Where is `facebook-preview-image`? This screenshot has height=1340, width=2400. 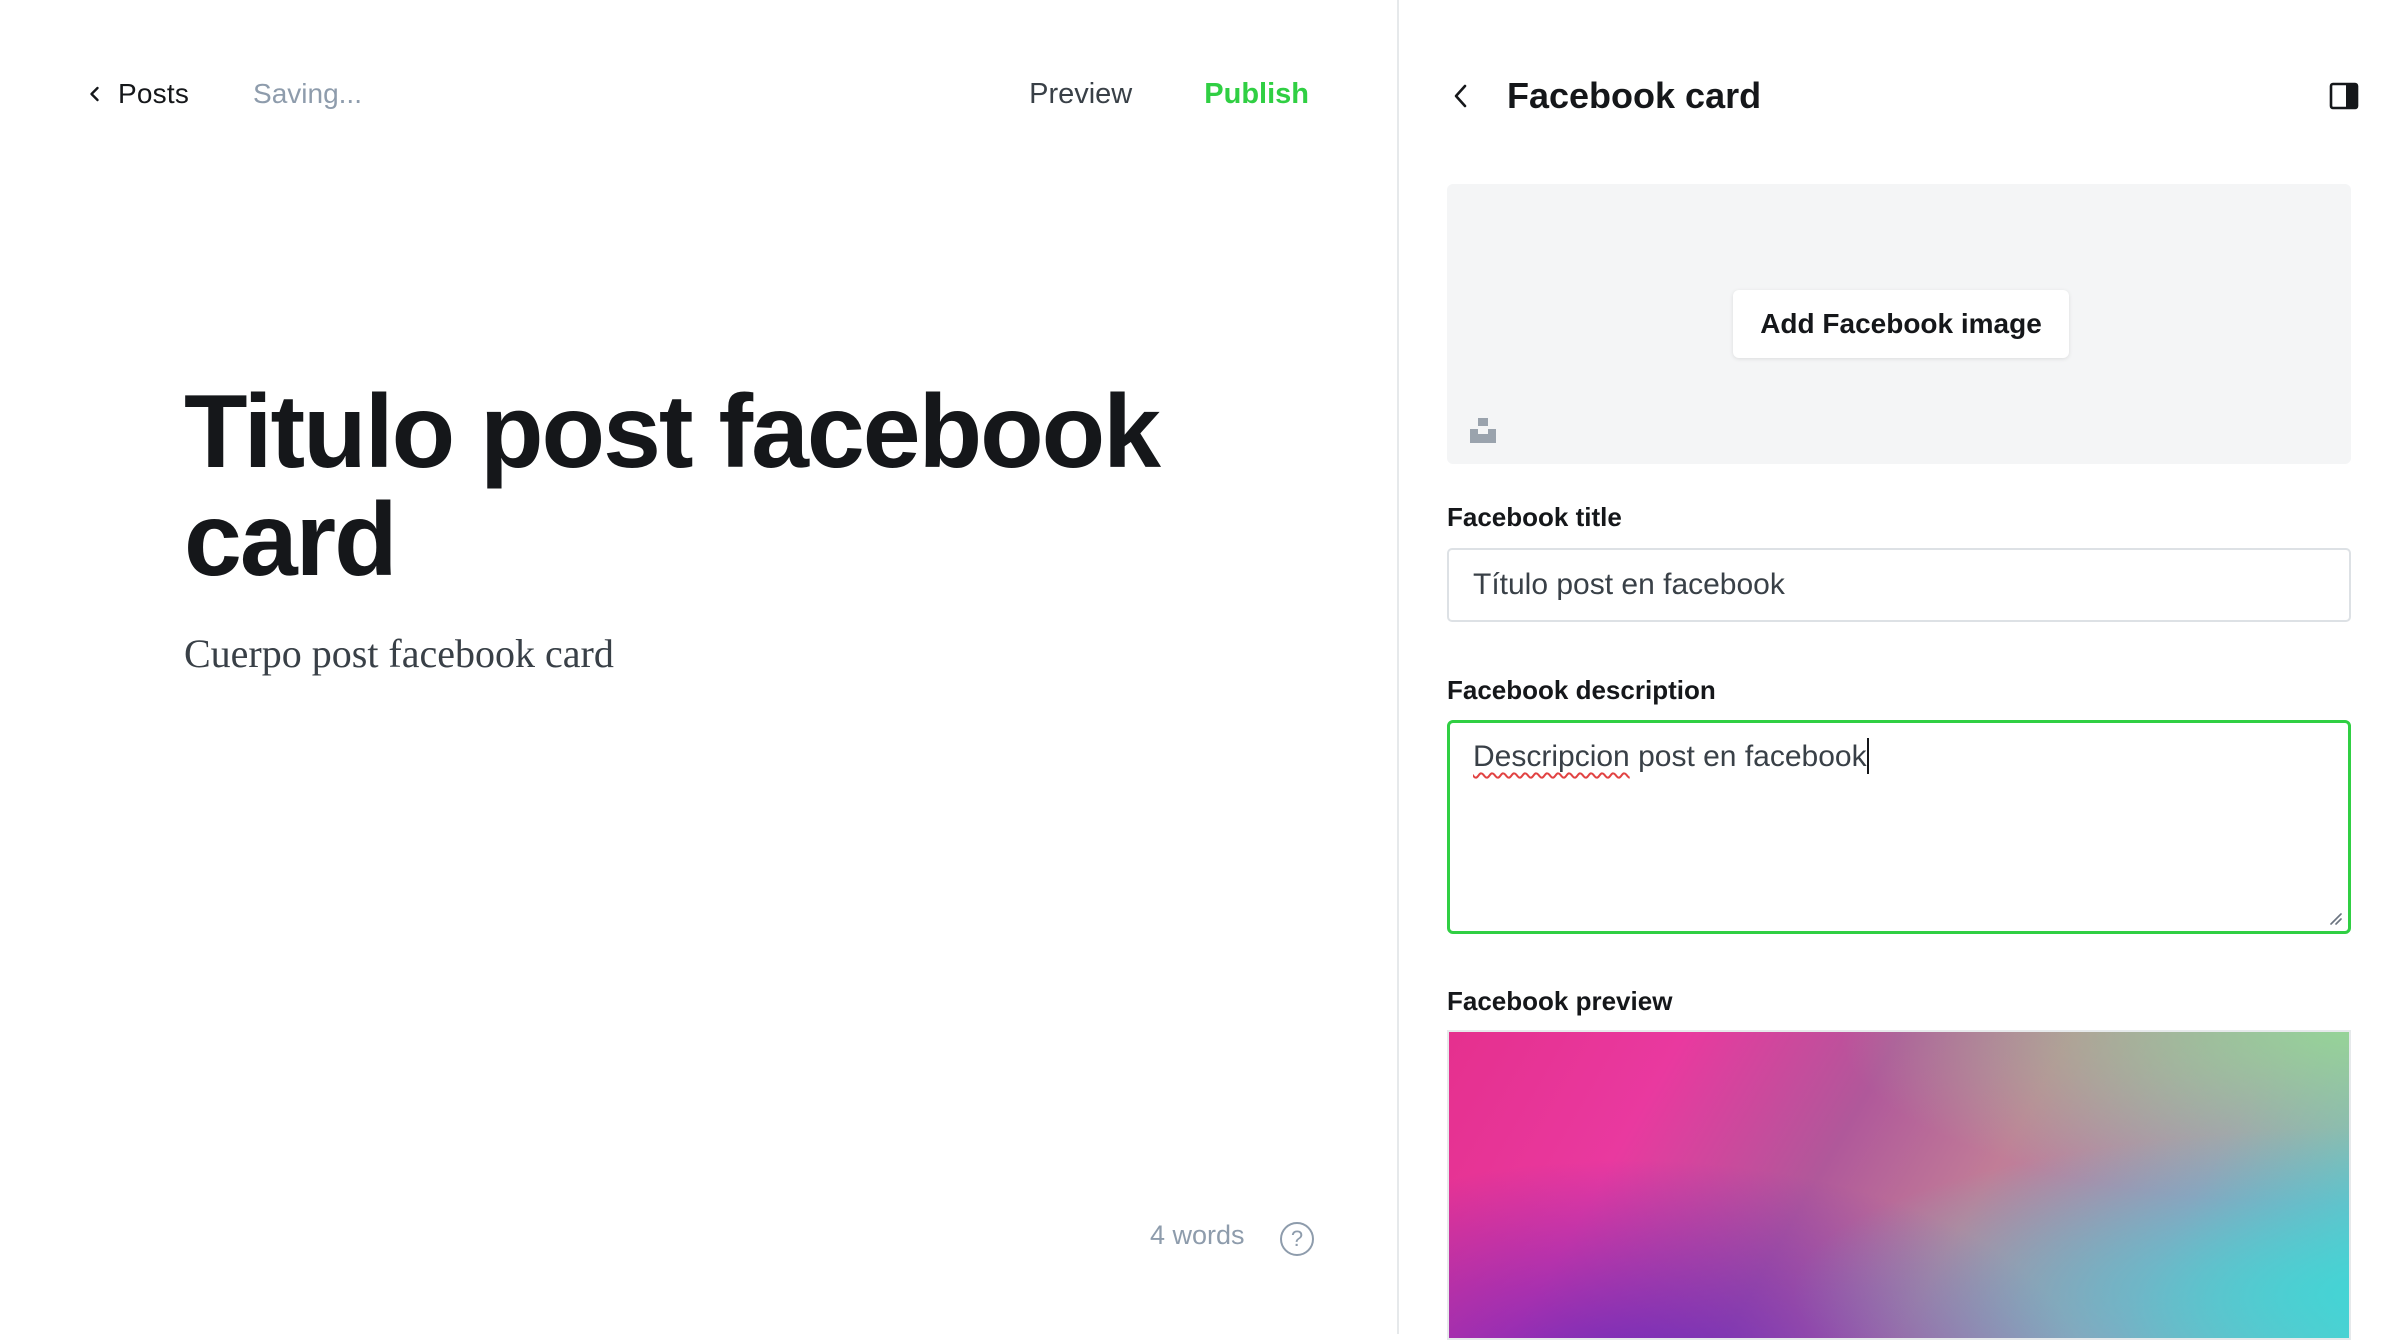
facebook-preview-image is located at coordinates (1899, 1185).